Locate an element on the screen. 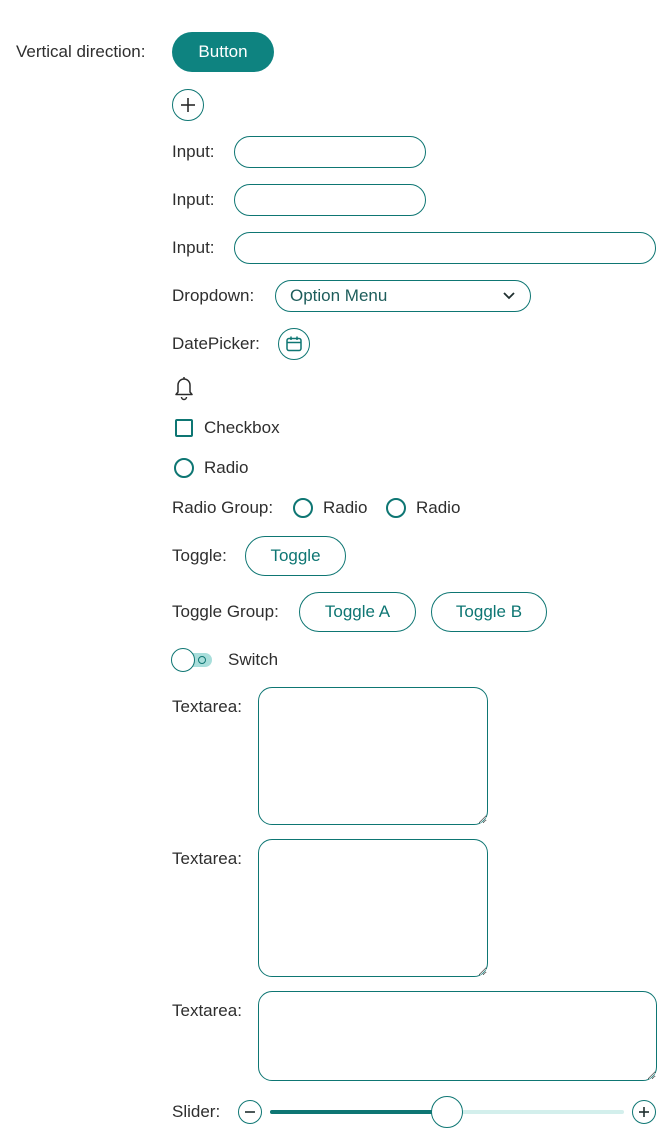 The image size is (672, 1144). checkbox is located at coordinates (184, 428).